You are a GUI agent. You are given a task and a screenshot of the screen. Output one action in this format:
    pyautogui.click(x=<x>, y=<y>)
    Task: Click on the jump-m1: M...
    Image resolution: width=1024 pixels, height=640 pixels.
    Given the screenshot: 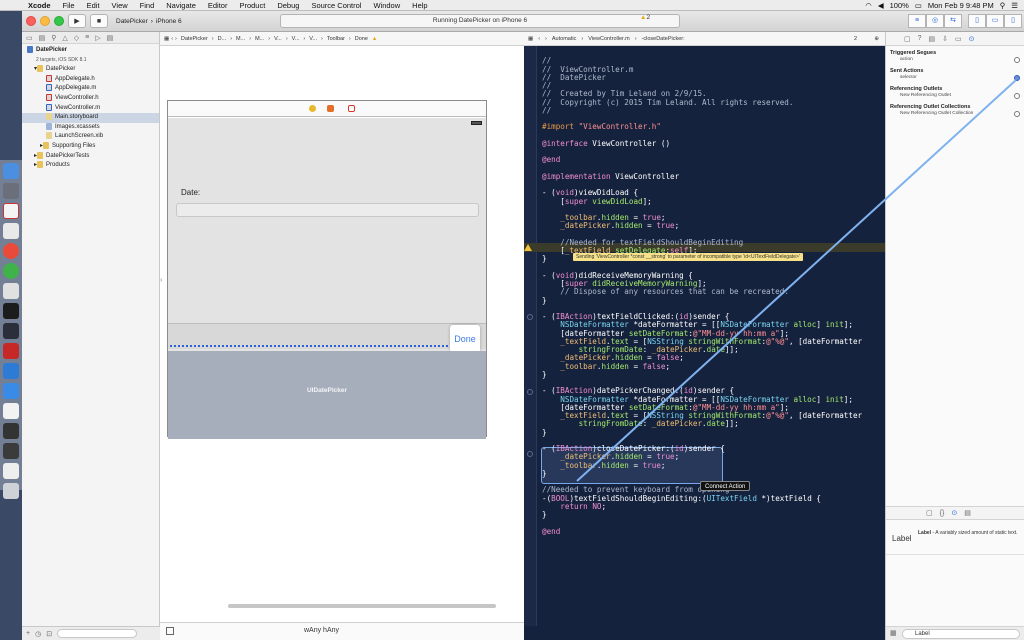 What is the action you would take?
    pyautogui.click(x=240, y=39)
    